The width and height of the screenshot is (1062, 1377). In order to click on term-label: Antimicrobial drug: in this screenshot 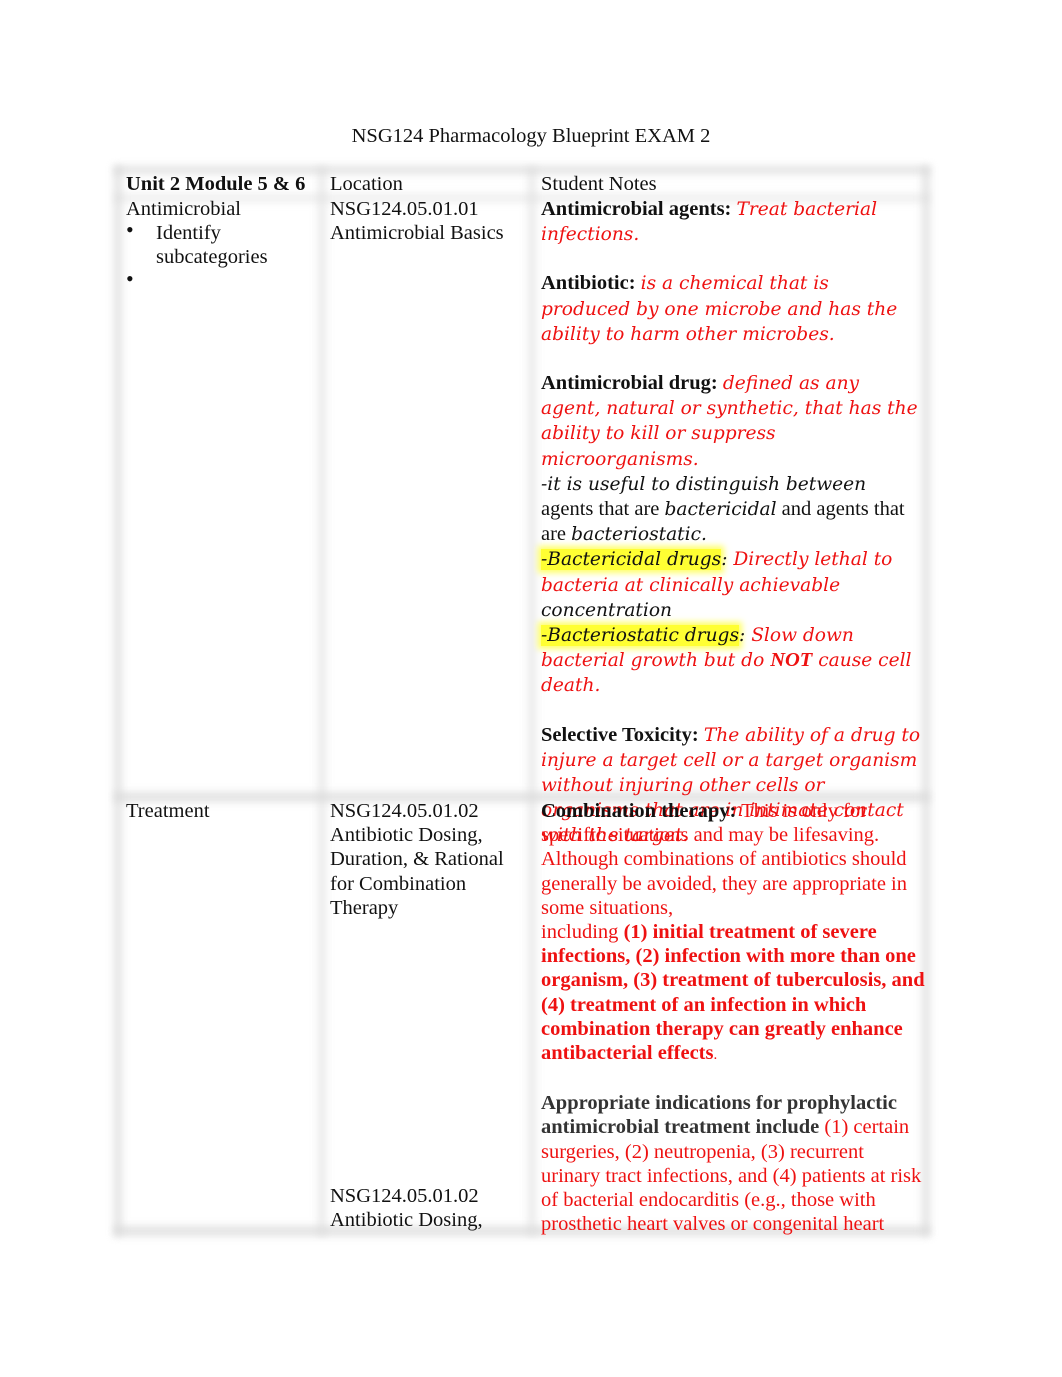, I will do `click(629, 383)`.